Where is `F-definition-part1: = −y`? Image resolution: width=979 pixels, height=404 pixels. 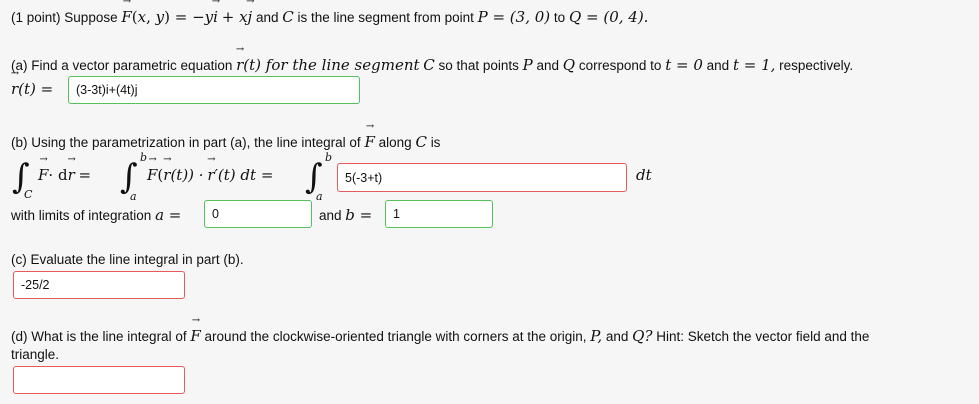 F-definition-part1: = −y is located at coordinates (194, 17).